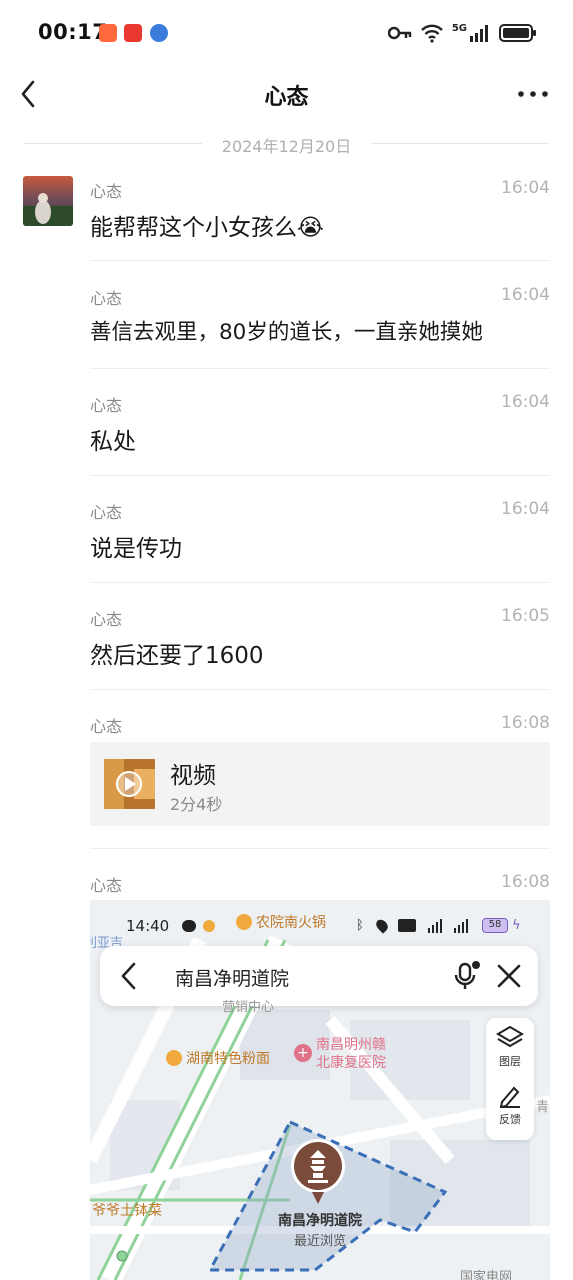 This screenshot has height=1280, width=573. I want to click on battery-level: 58, so click(495, 924).